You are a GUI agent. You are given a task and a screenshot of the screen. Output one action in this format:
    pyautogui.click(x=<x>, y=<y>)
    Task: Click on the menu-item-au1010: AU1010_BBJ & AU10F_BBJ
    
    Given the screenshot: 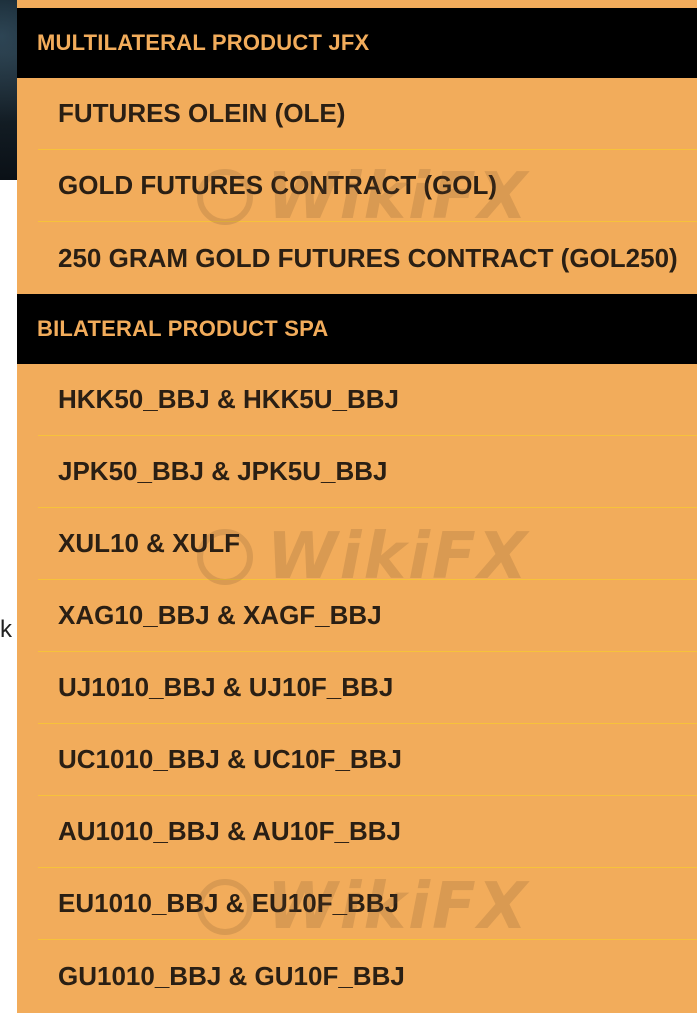 What is the action you would take?
    pyautogui.click(x=367, y=832)
    